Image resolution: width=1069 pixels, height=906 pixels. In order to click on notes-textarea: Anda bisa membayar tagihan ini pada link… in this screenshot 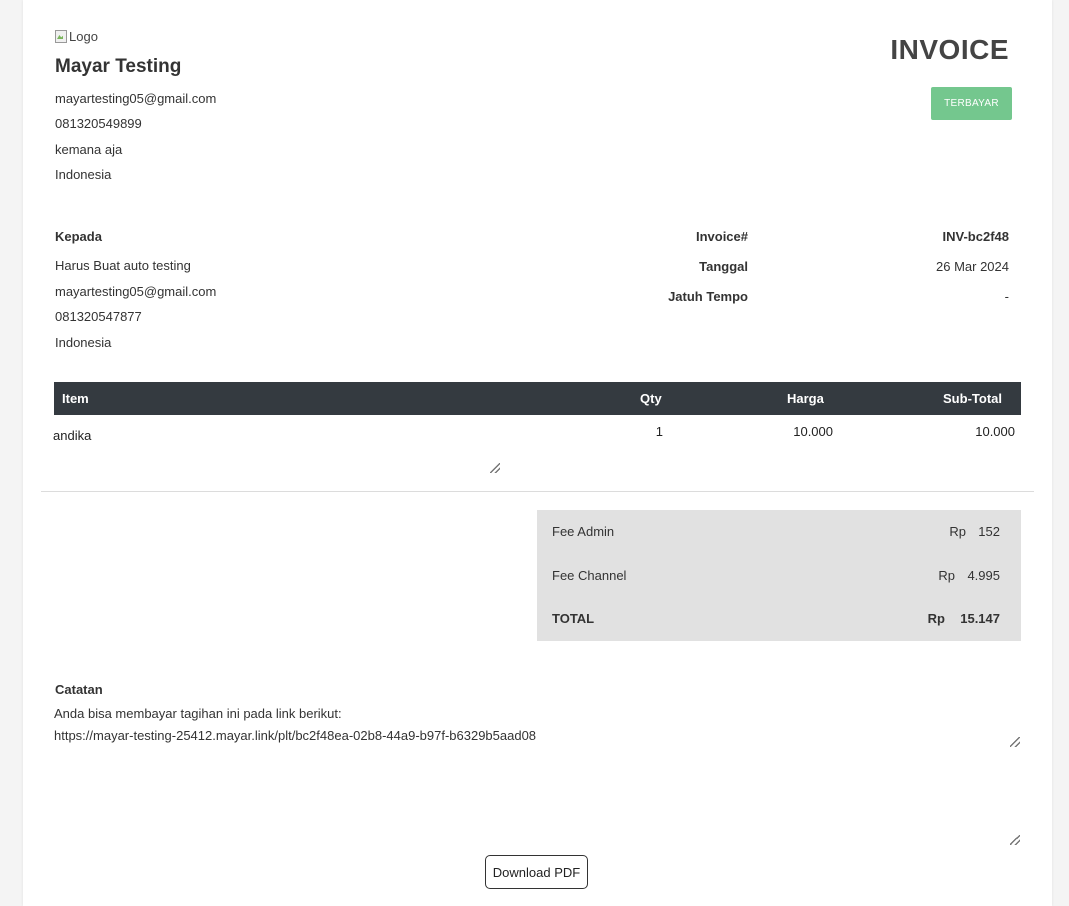, I will do `click(537, 774)`.